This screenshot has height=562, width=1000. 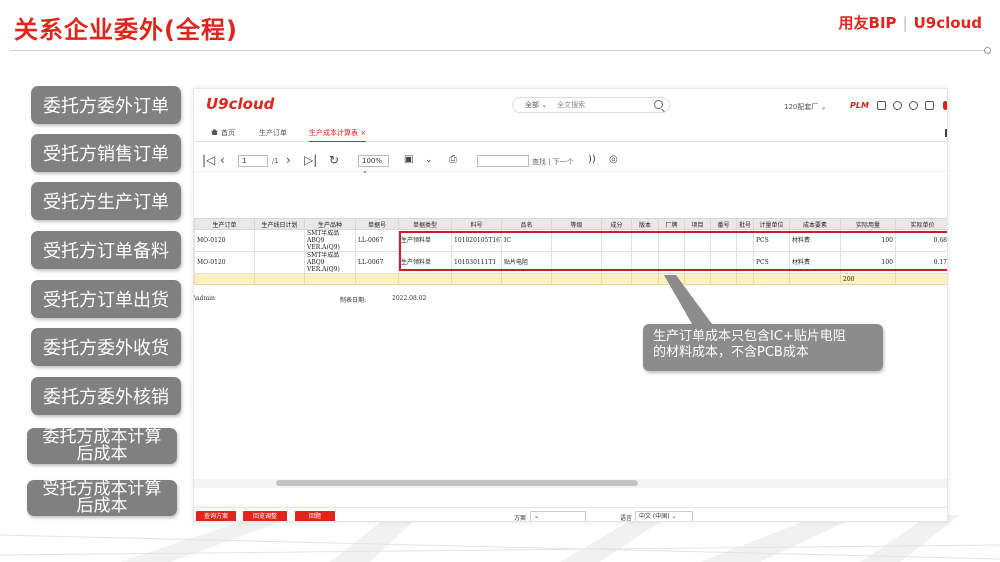 What do you see at coordinates (771, 224) in the screenshot?
I see `col-header: 计量单位` at bounding box center [771, 224].